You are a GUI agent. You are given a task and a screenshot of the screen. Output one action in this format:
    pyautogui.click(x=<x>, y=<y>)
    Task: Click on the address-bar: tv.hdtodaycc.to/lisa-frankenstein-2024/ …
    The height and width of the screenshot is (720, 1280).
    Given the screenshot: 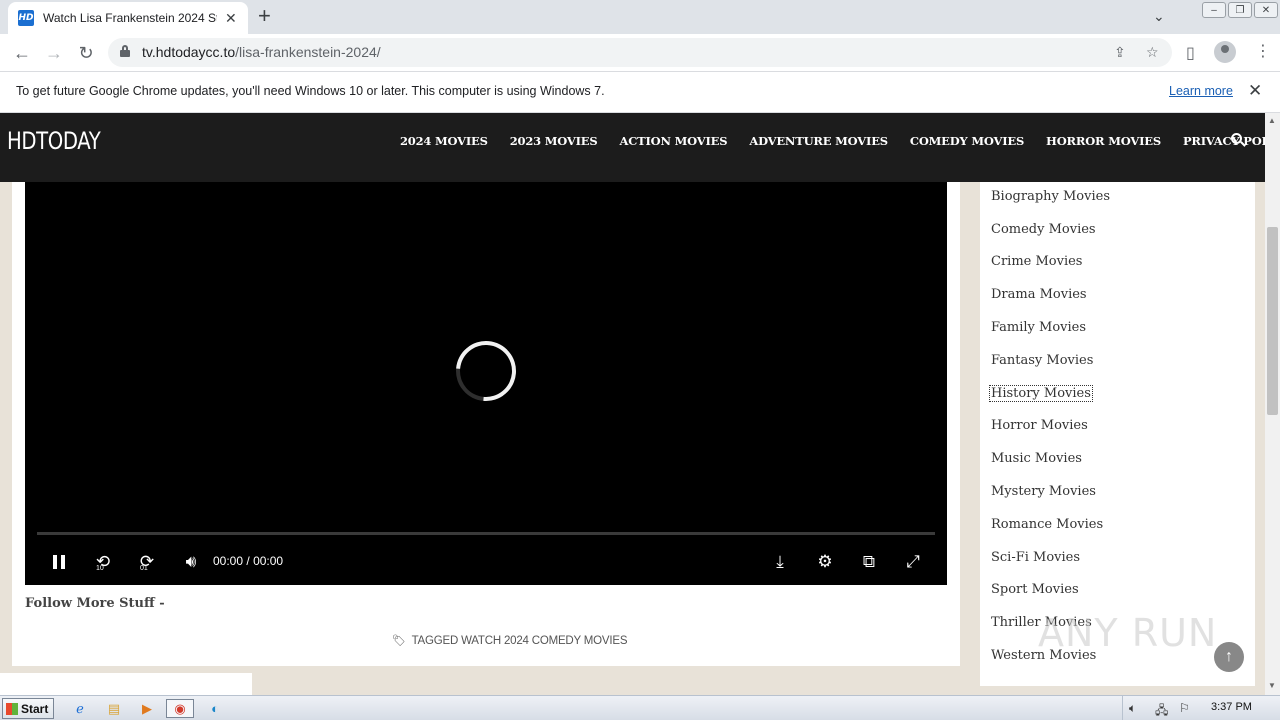 What is the action you would take?
    pyautogui.click(x=640, y=52)
    